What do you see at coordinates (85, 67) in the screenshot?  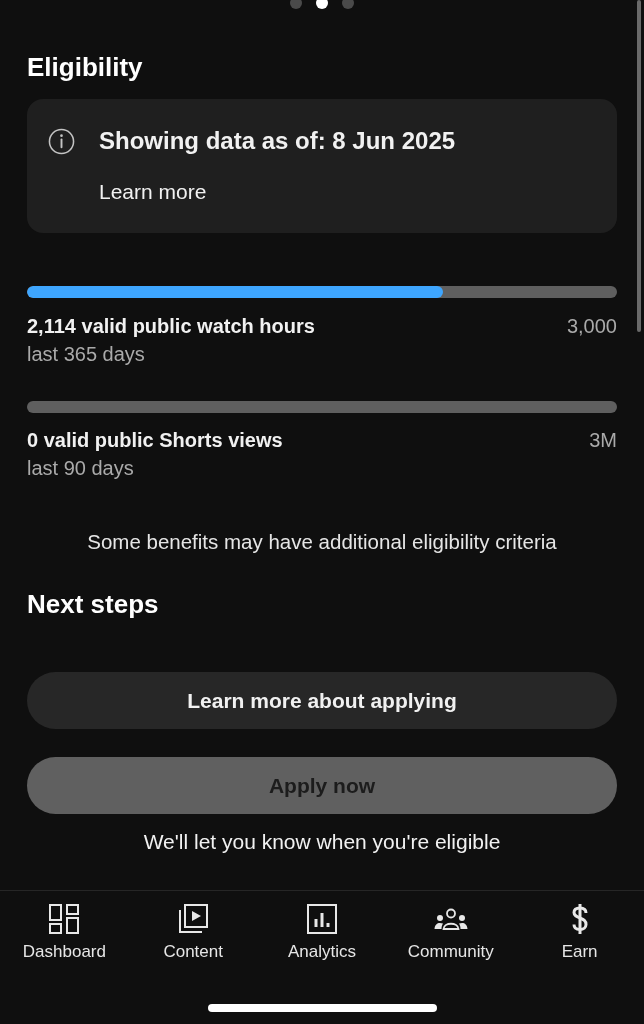 I see `section-heading: Eligibility` at bounding box center [85, 67].